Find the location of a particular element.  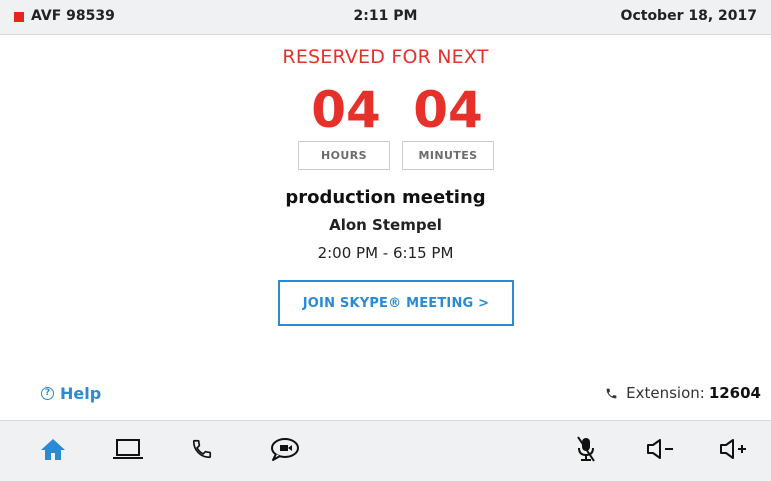

hours-label: HOURS is located at coordinates (344, 155).